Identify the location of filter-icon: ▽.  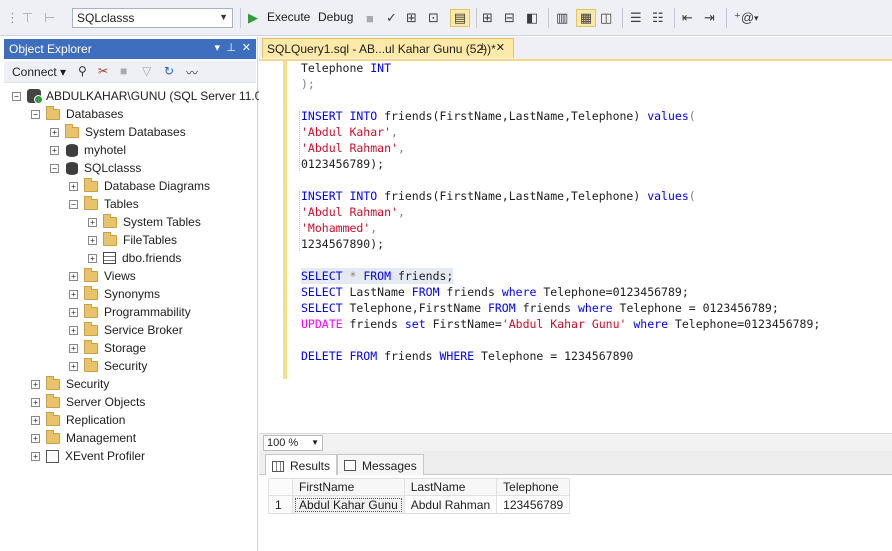
(146, 71).